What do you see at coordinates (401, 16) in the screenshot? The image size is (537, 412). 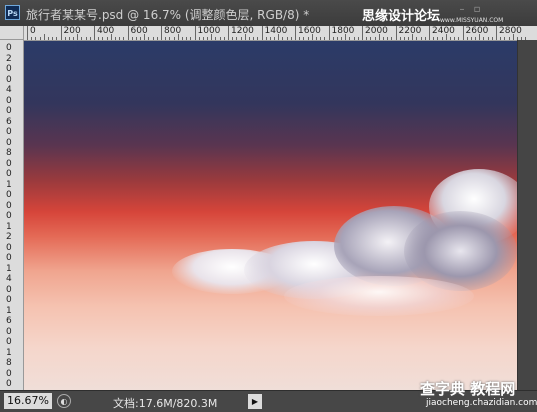 I see `watermark-logo: 思缘设计论坛` at bounding box center [401, 16].